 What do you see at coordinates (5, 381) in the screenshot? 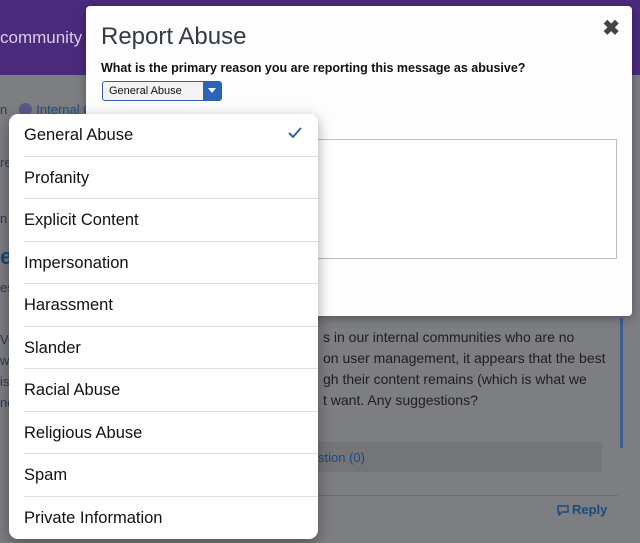
I see `body-fragment: is` at bounding box center [5, 381].